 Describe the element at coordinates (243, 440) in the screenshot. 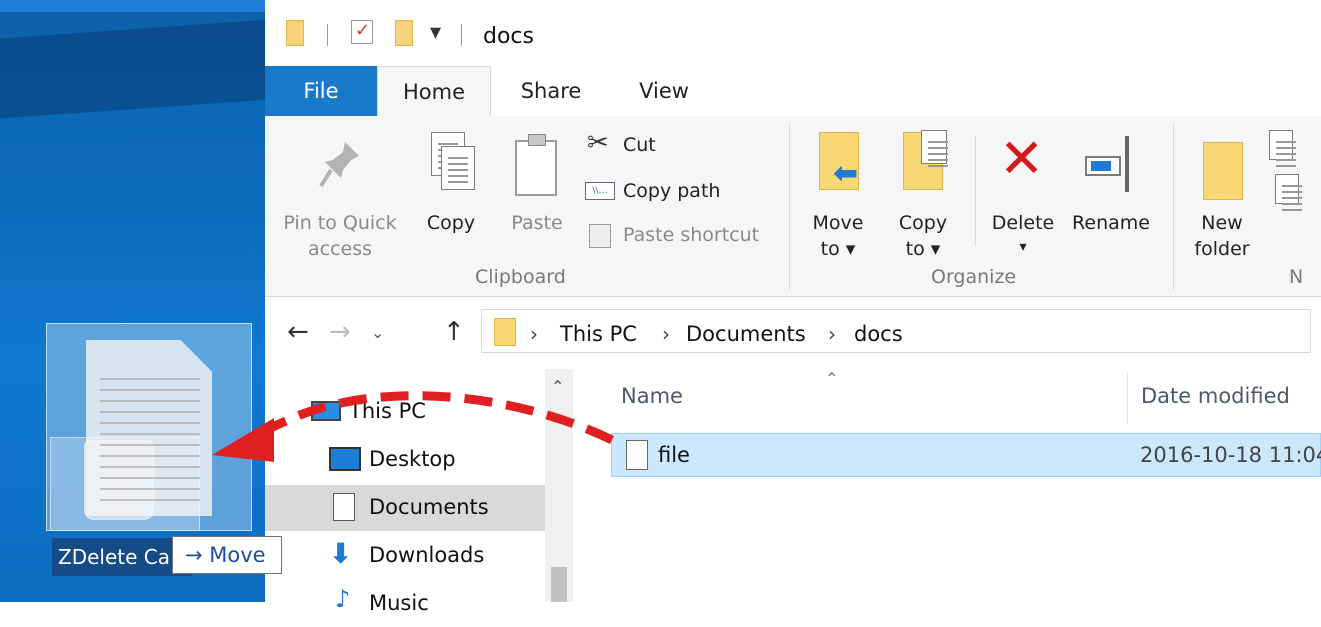

I see `annotation-arrowhead` at that location.